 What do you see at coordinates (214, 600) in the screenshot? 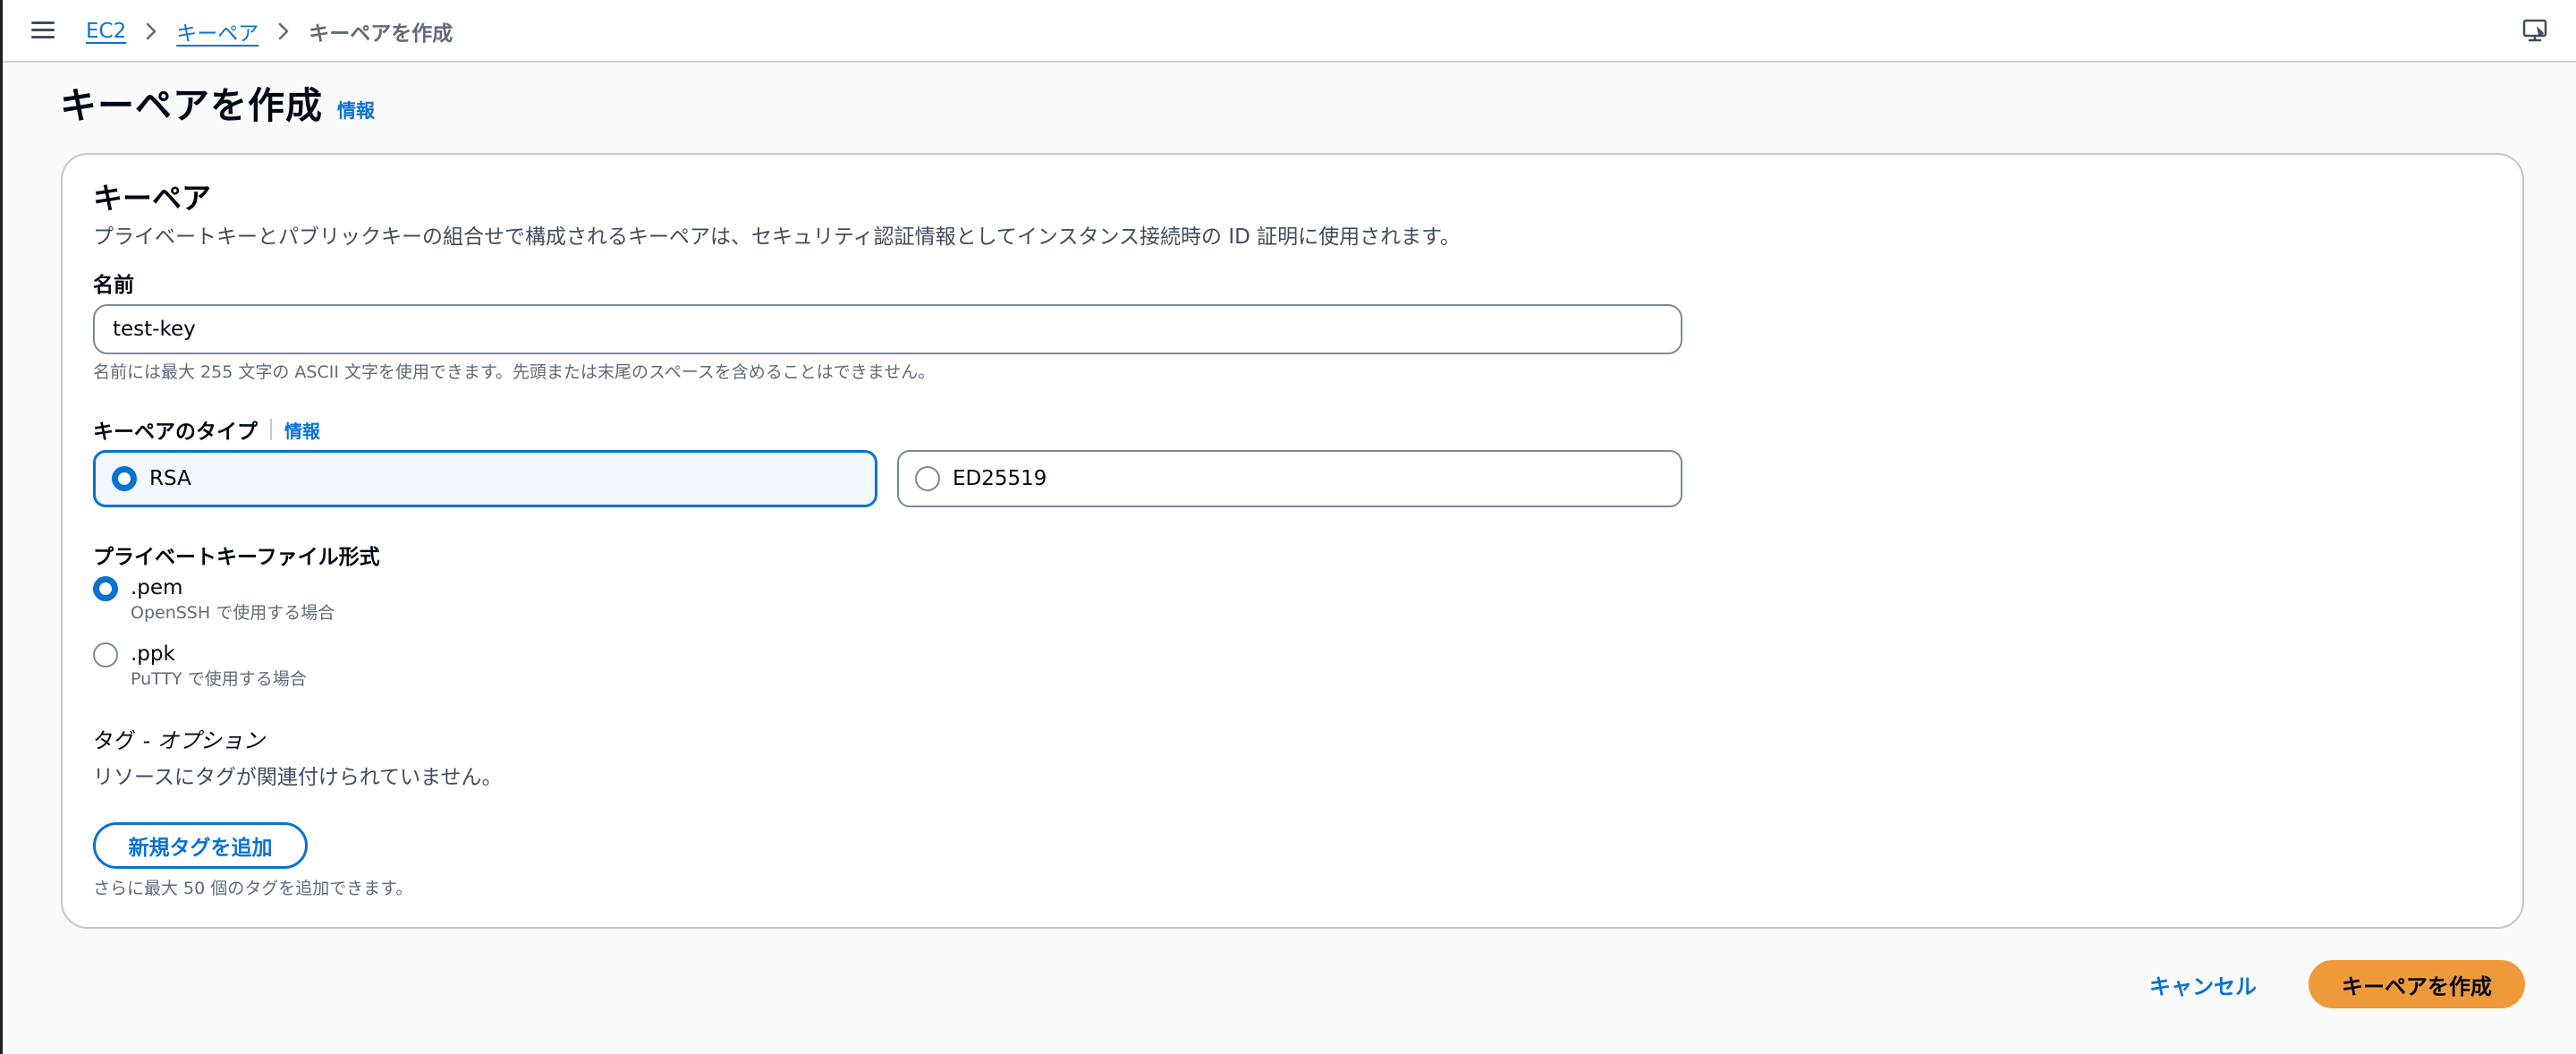
I see `file-format-pem-option: .pem OpenSSH で使用する場合` at bounding box center [214, 600].